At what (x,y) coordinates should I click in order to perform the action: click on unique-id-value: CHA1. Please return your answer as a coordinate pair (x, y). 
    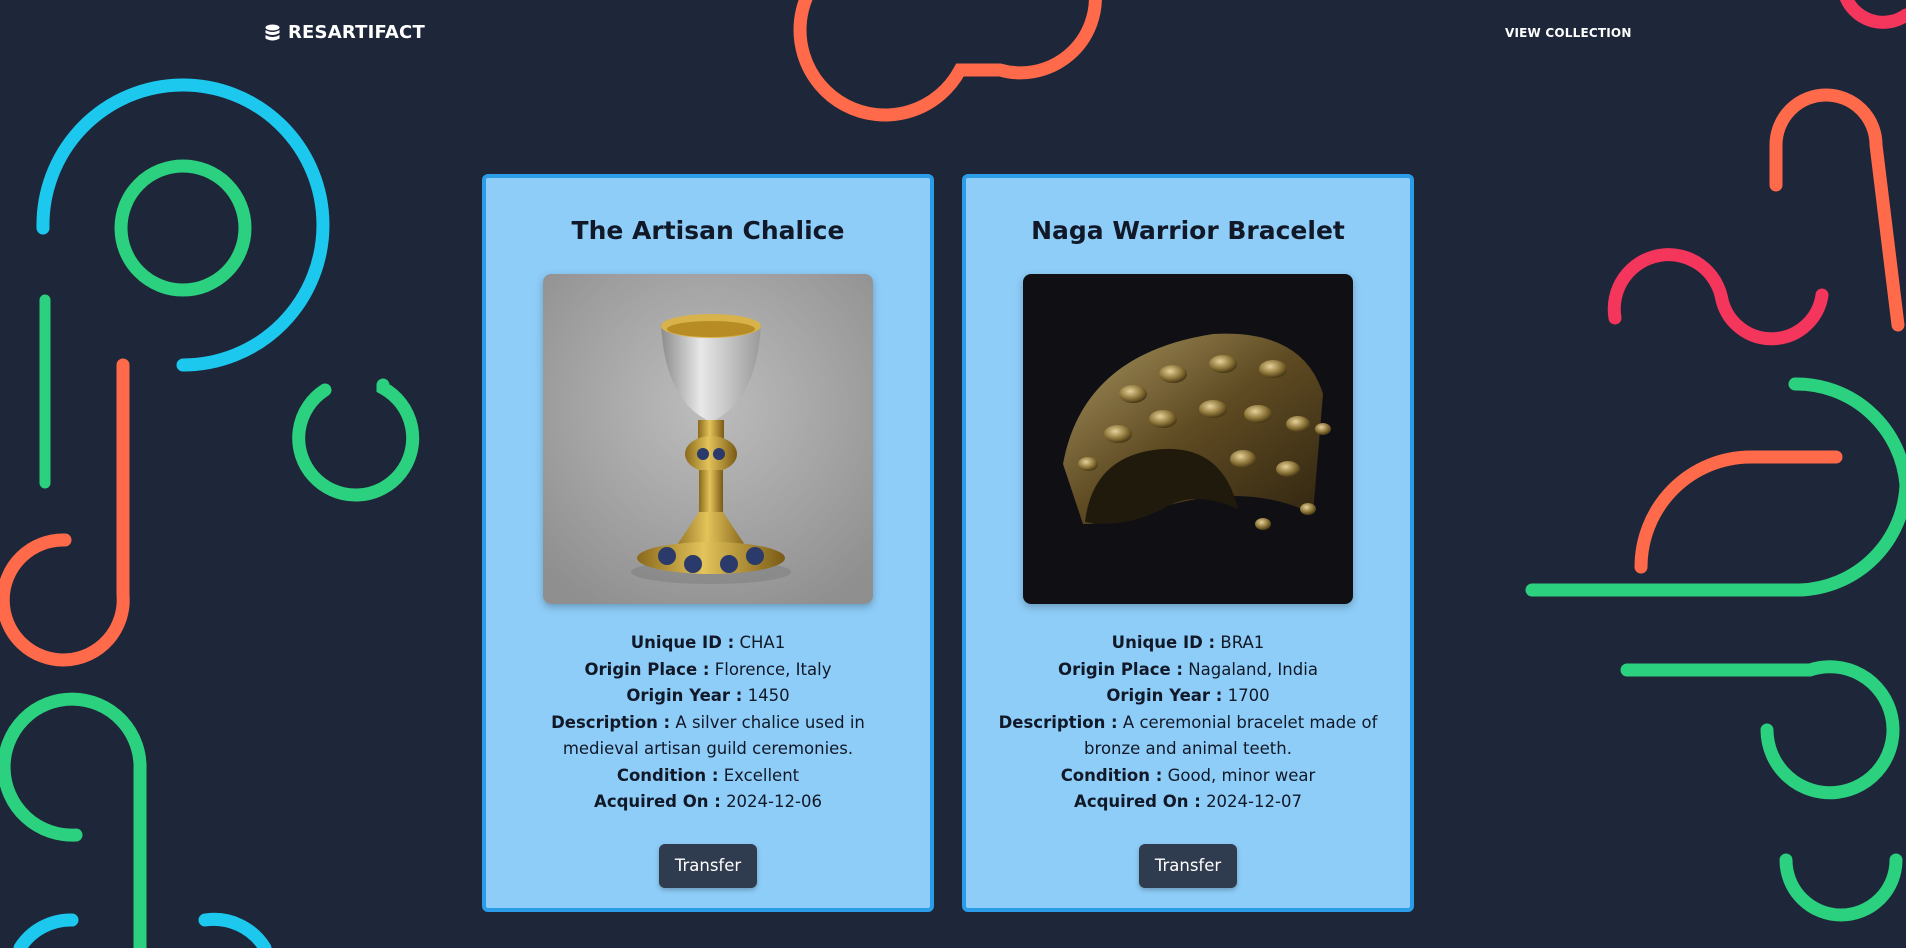
    Looking at the image, I should click on (762, 642).